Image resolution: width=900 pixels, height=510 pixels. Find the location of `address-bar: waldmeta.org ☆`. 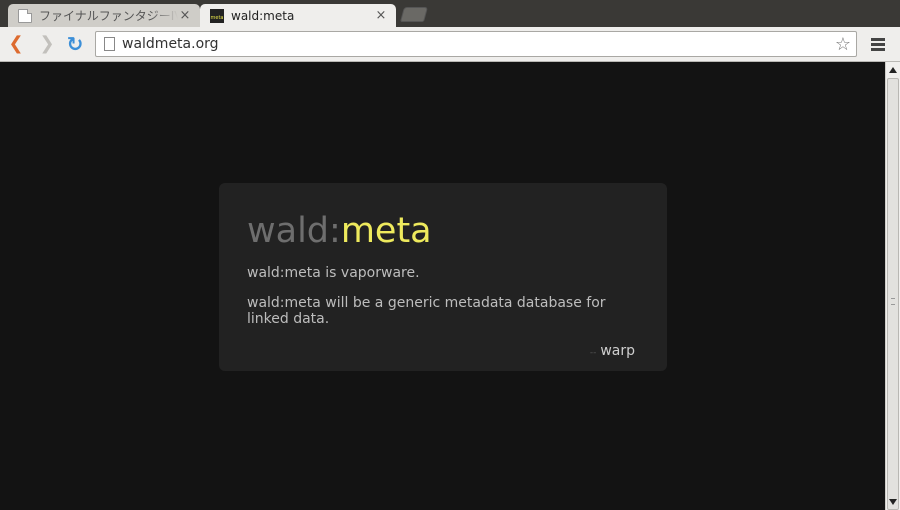

address-bar: waldmeta.org ☆ is located at coordinates (476, 44).